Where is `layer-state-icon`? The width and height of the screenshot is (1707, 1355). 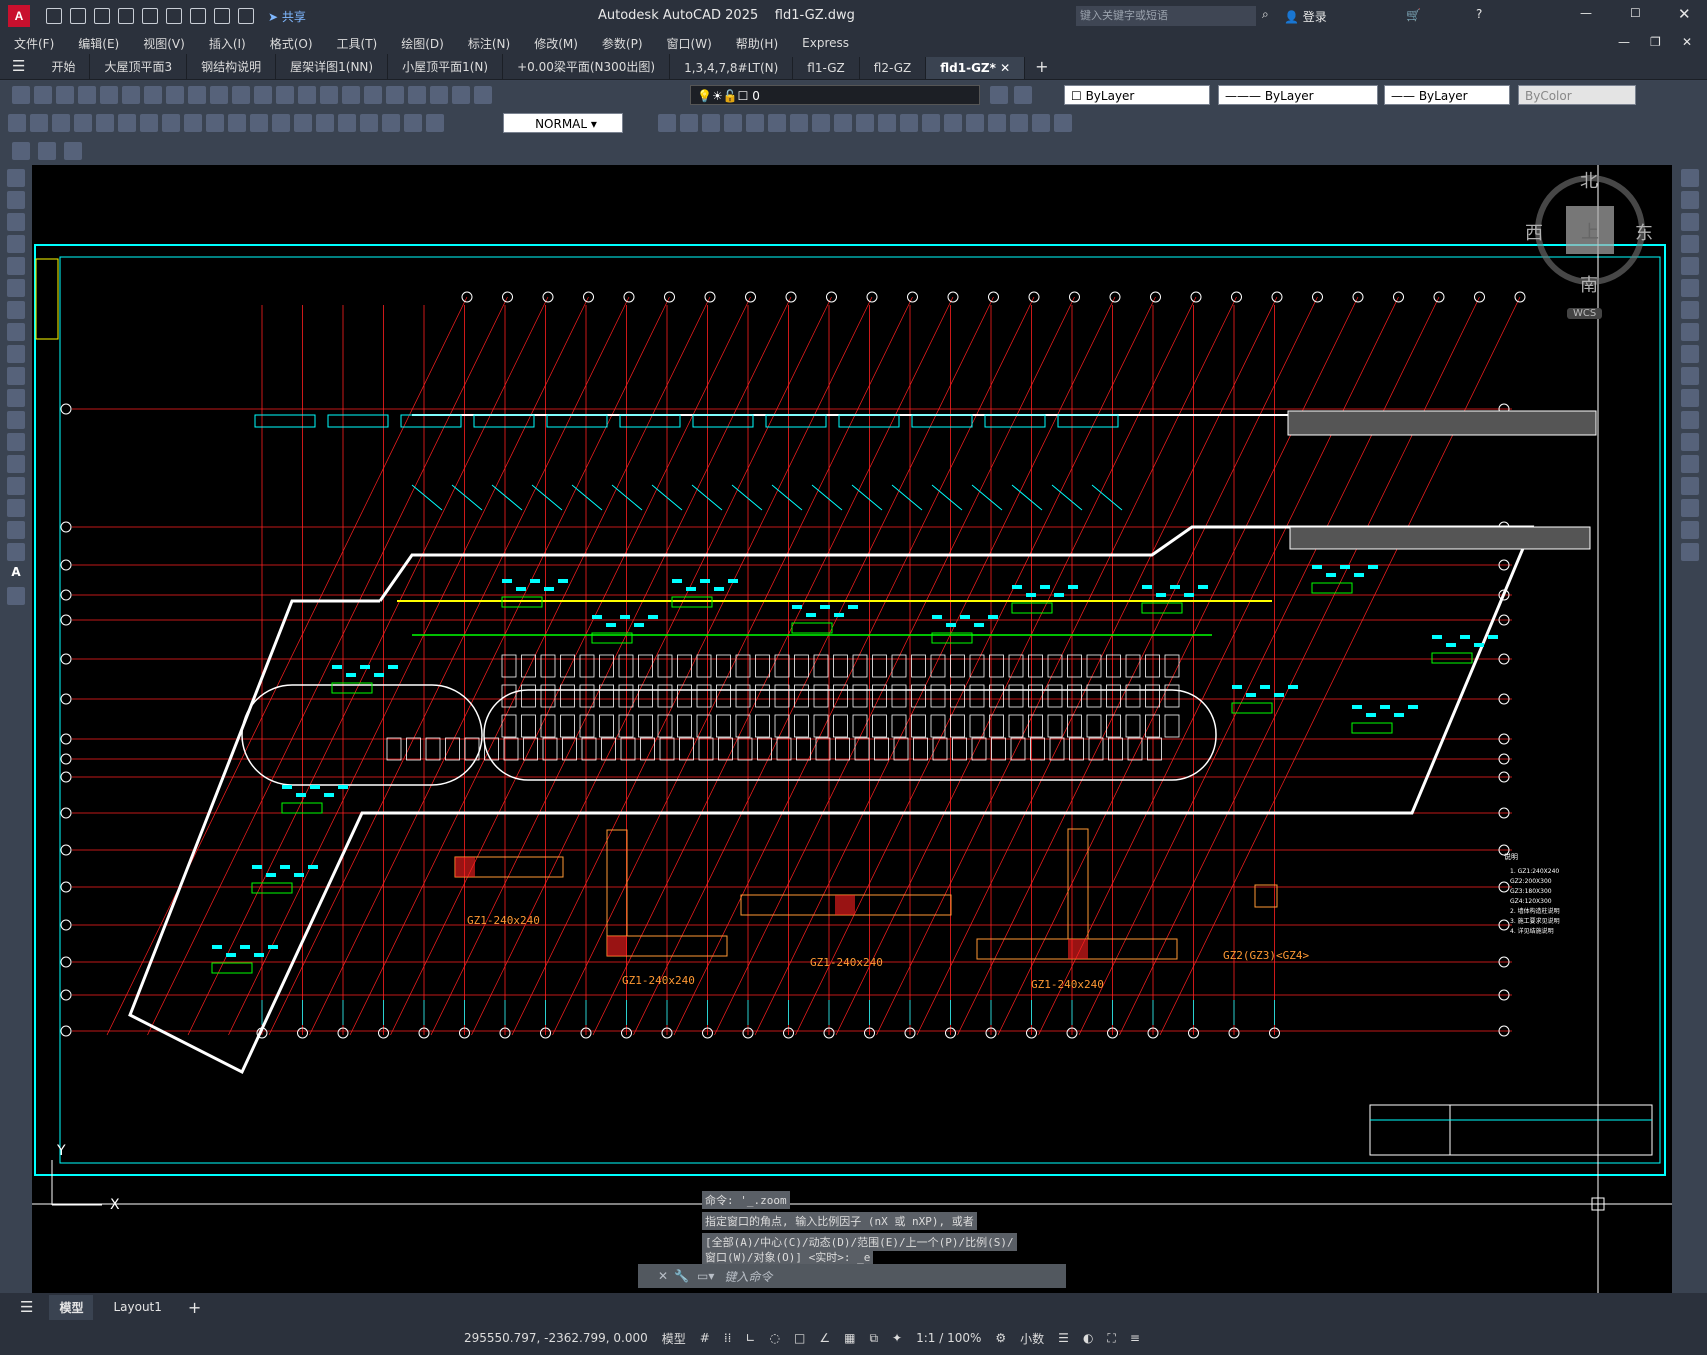
layer-state-icon is located at coordinates (483, 95).